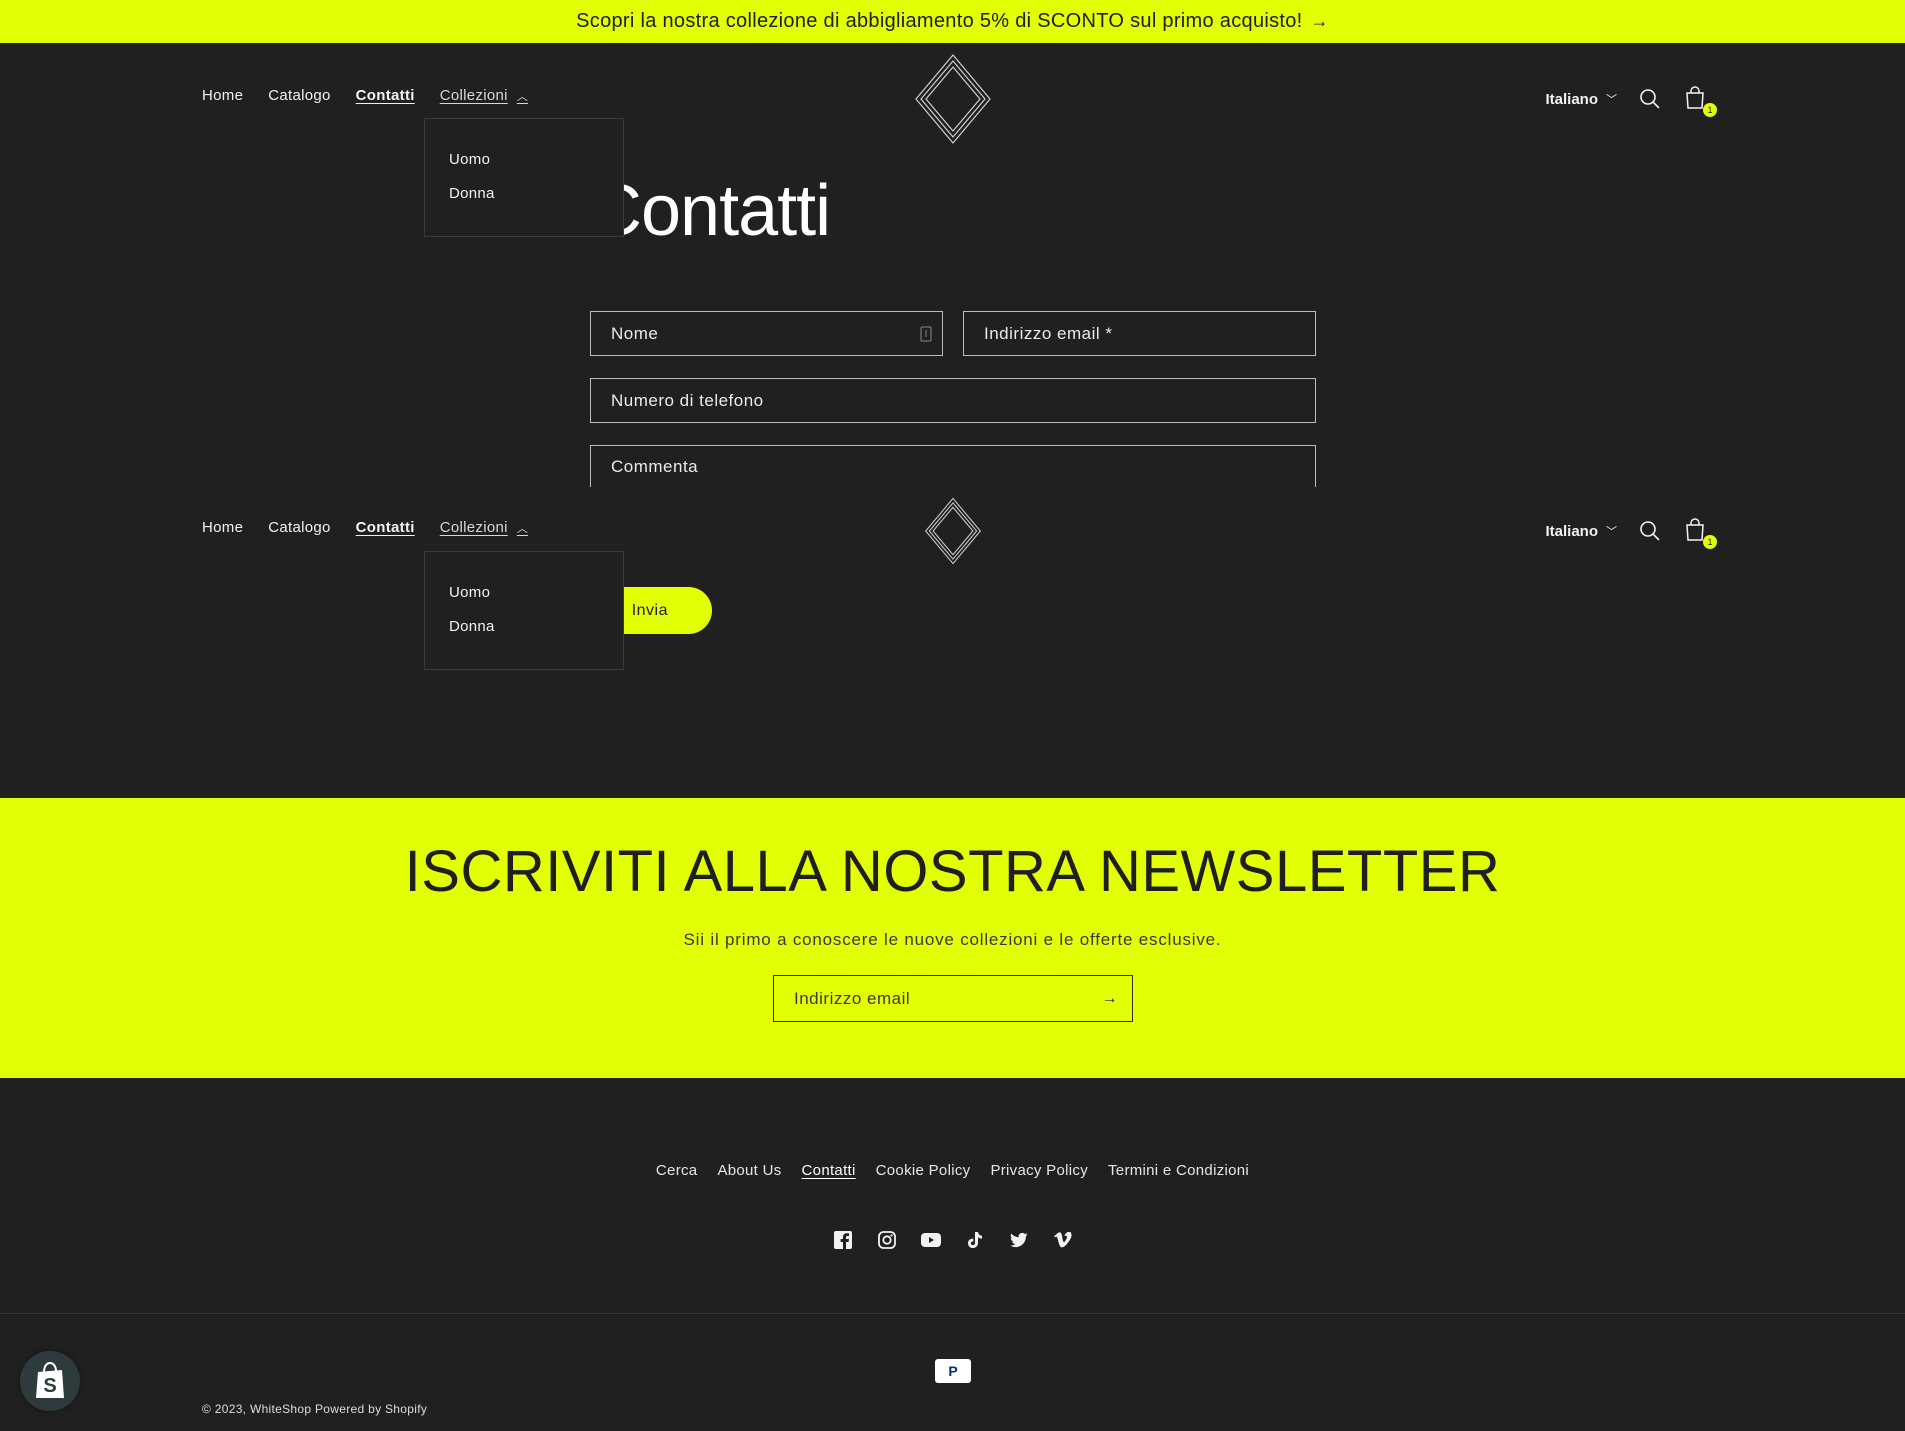 The image size is (1905, 1431). What do you see at coordinates (975, 1240) in the screenshot?
I see `tiktok-icon` at bounding box center [975, 1240].